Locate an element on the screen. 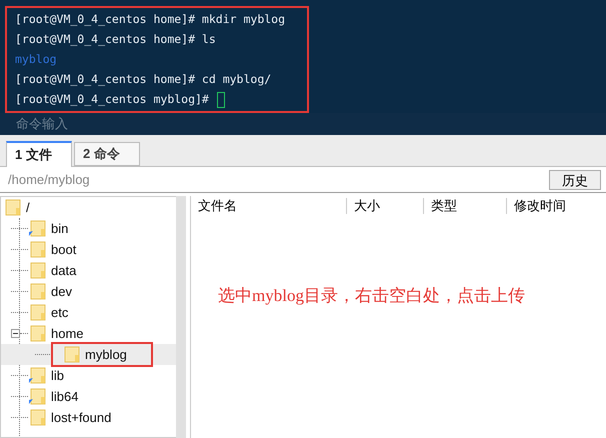 Image resolution: width=606 pixels, height=438 pixels. tree-scrollbar is located at coordinates (181, 317).